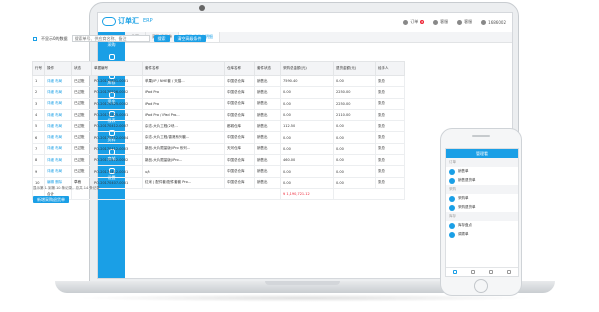 The width and height of the screenshot is (599, 312). Describe the element at coordinates (482, 198) in the screenshot. I see `phone-list-item: 采购单` at that location.